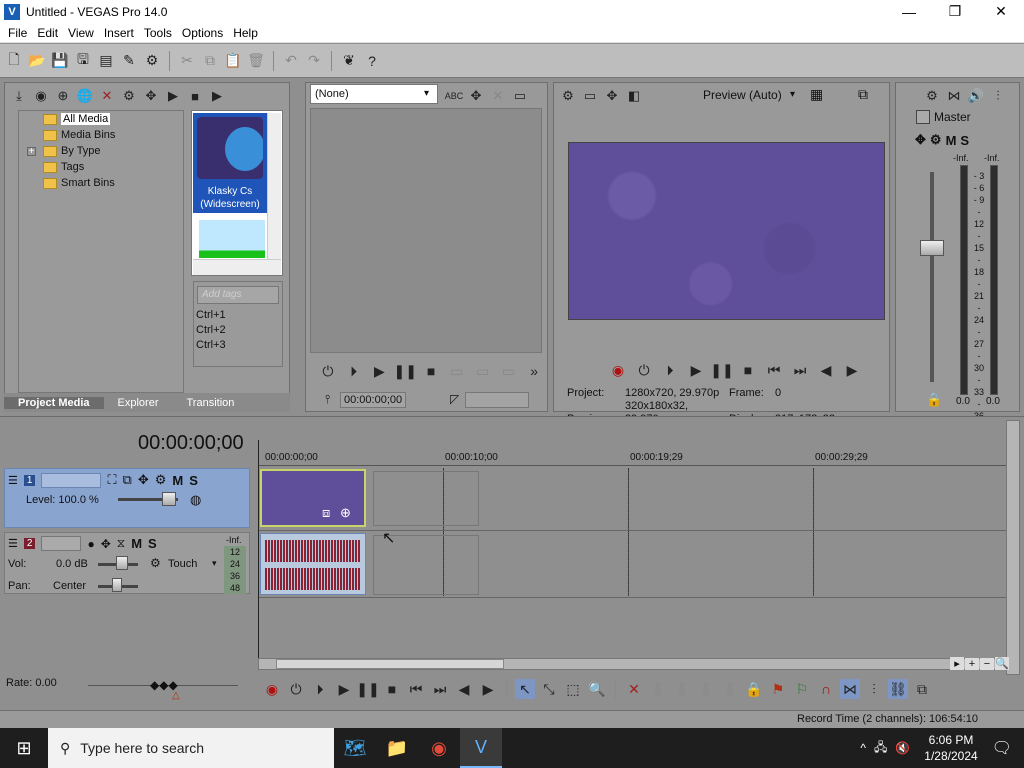 This screenshot has width=1024, height=768. What do you see at coordinates (237, 267) in the screenshot?
I see `thumbnail-horizontal-scrollbar` at bounding box center [237, 267].